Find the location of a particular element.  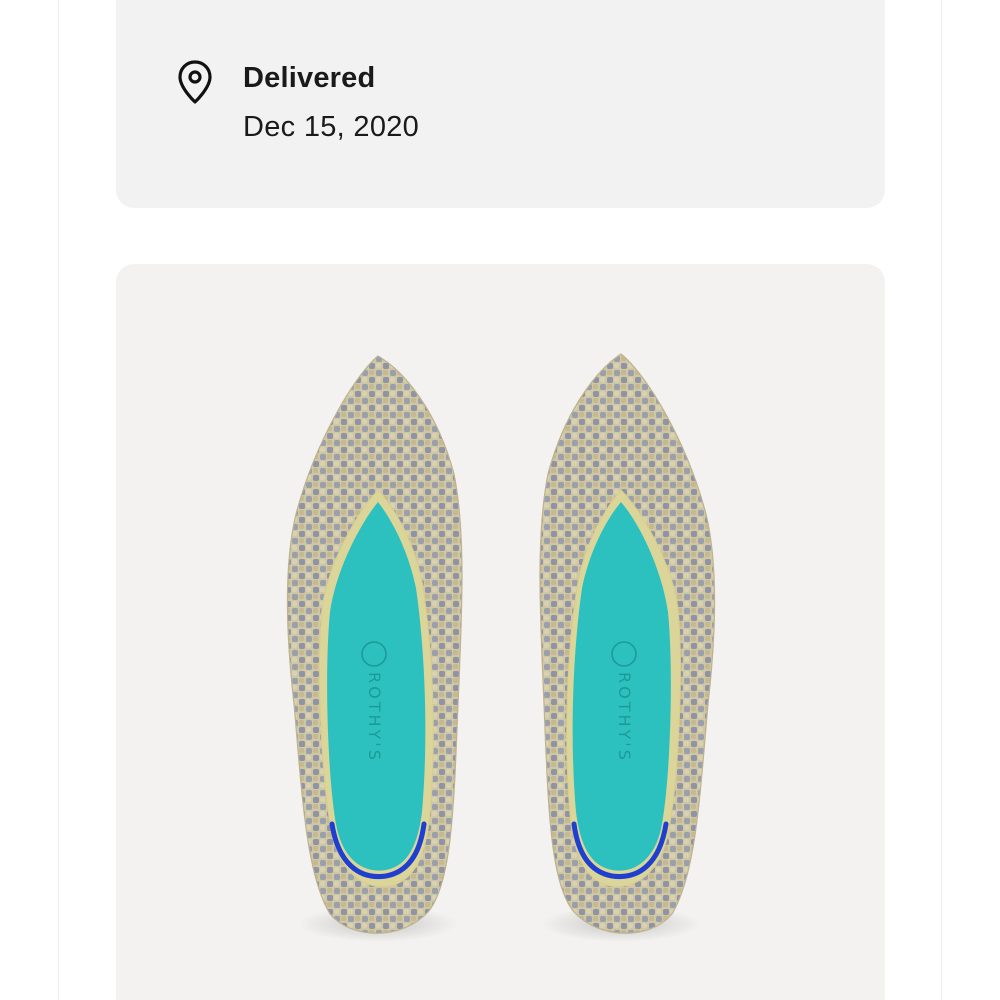

right-brand-label: ROTHY'S is located at coordinates (624, 717).